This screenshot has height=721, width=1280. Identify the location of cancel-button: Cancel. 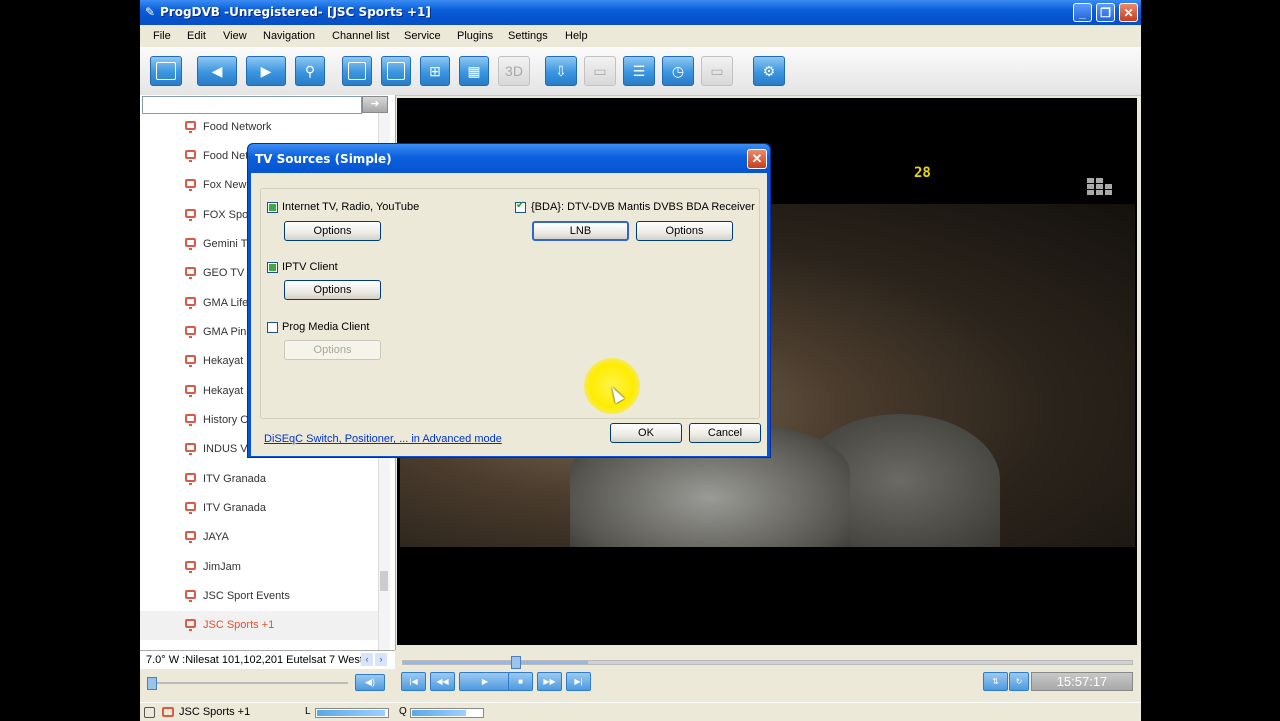
(725, 433).